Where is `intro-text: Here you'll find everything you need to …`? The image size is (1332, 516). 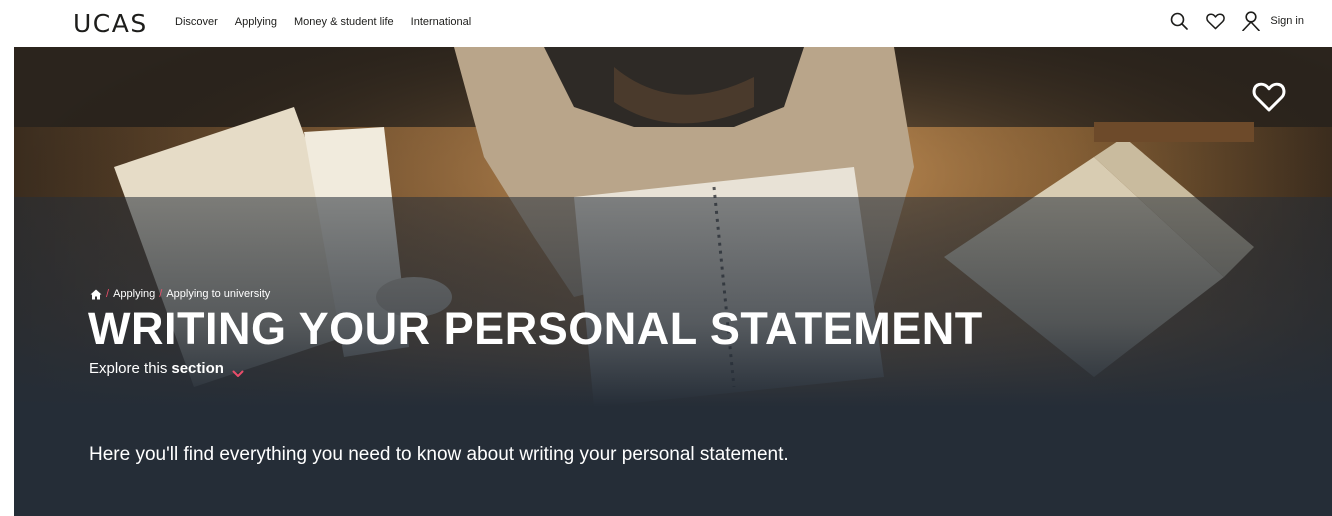 intro-text: Here you'll find everything you need to … is located at coordinates (439, 454).